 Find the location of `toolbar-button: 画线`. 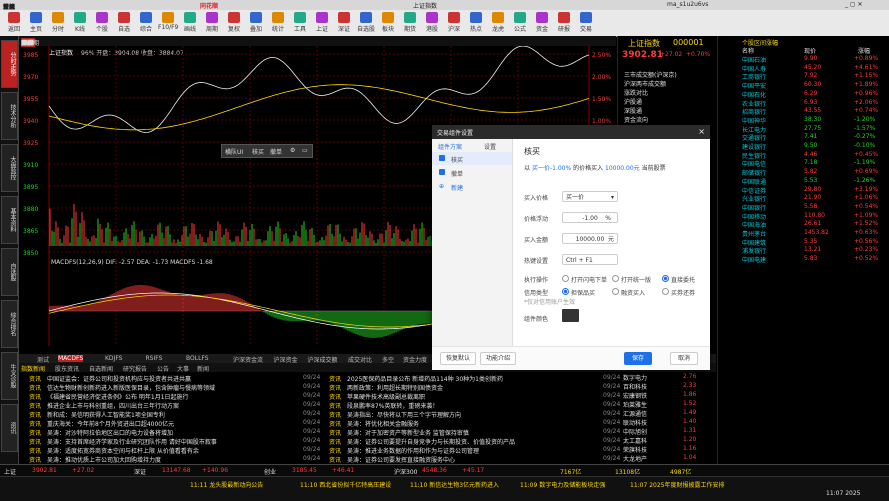

toolbar-button: 画线 is located at coordinates (190, 22).